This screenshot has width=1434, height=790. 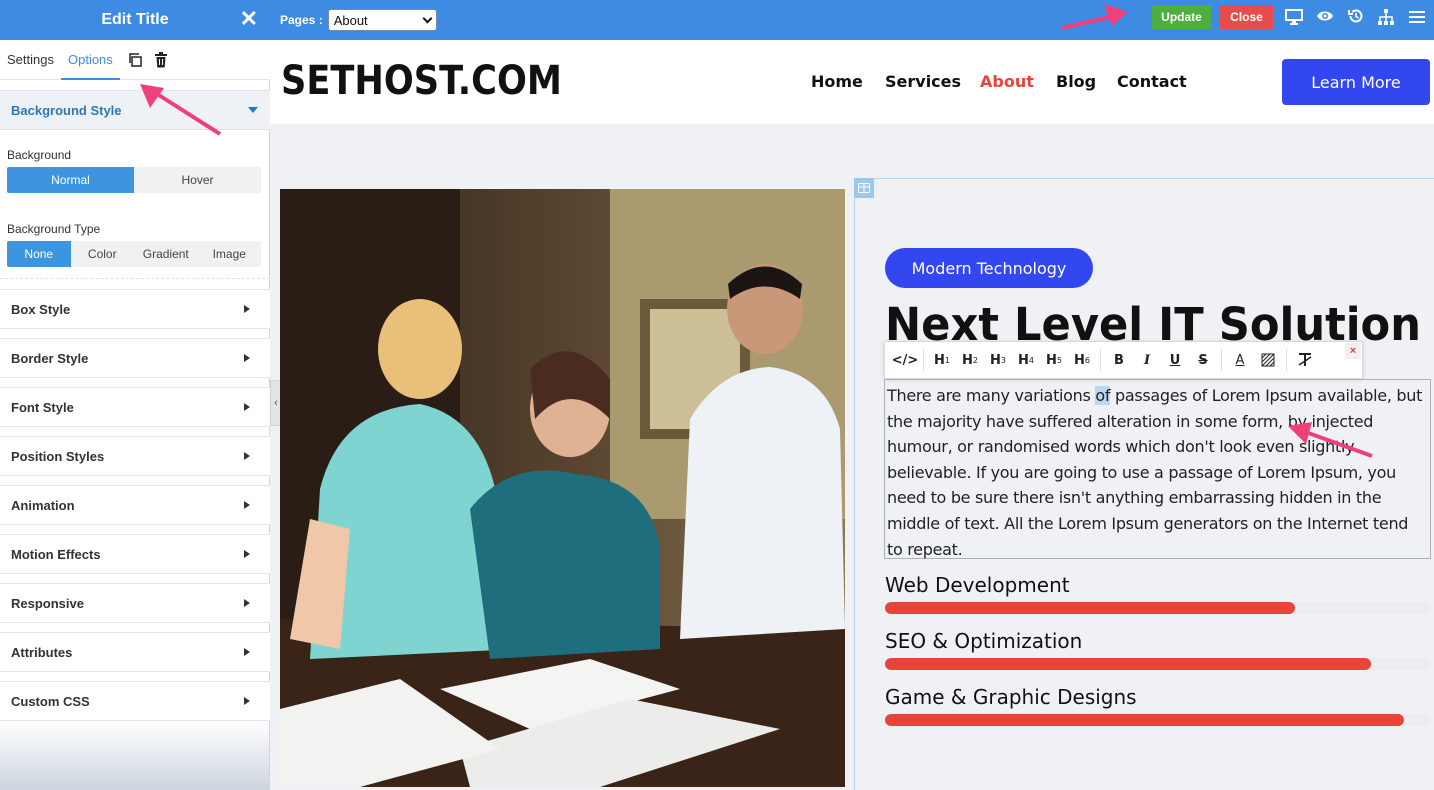 I want to click on close-button: Close, so click(x=1246, y=17).